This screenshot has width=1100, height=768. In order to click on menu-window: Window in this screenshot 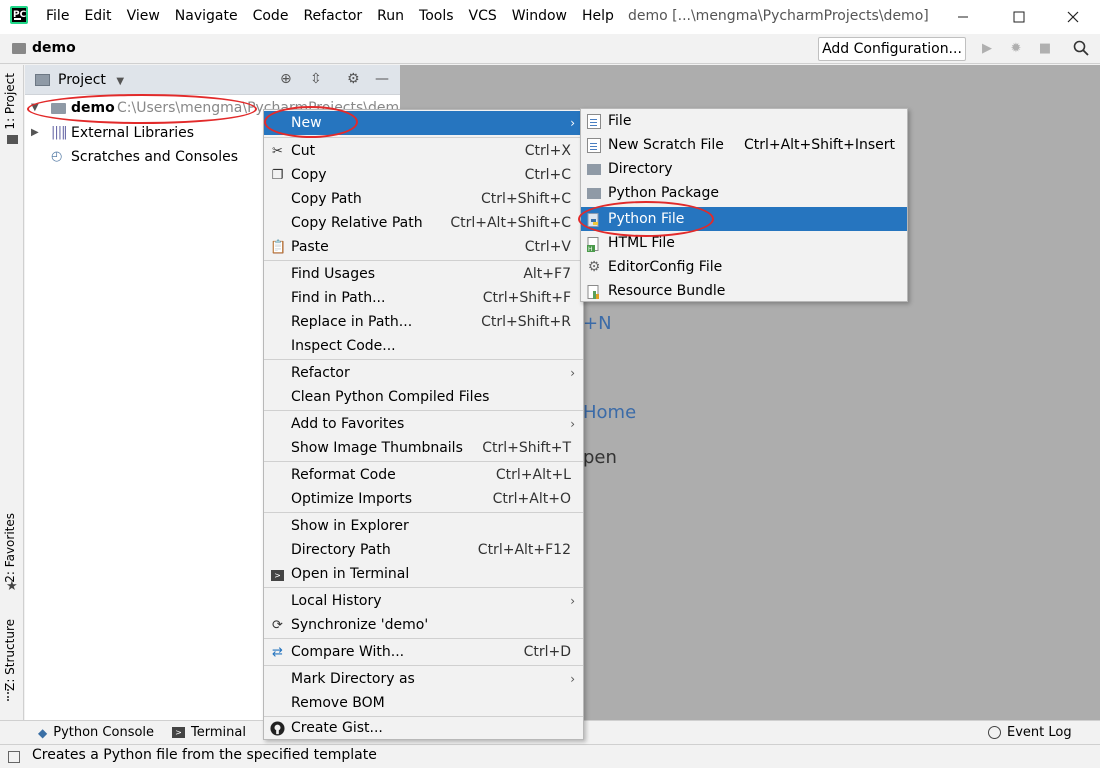, I will do `click(539, 16)`.